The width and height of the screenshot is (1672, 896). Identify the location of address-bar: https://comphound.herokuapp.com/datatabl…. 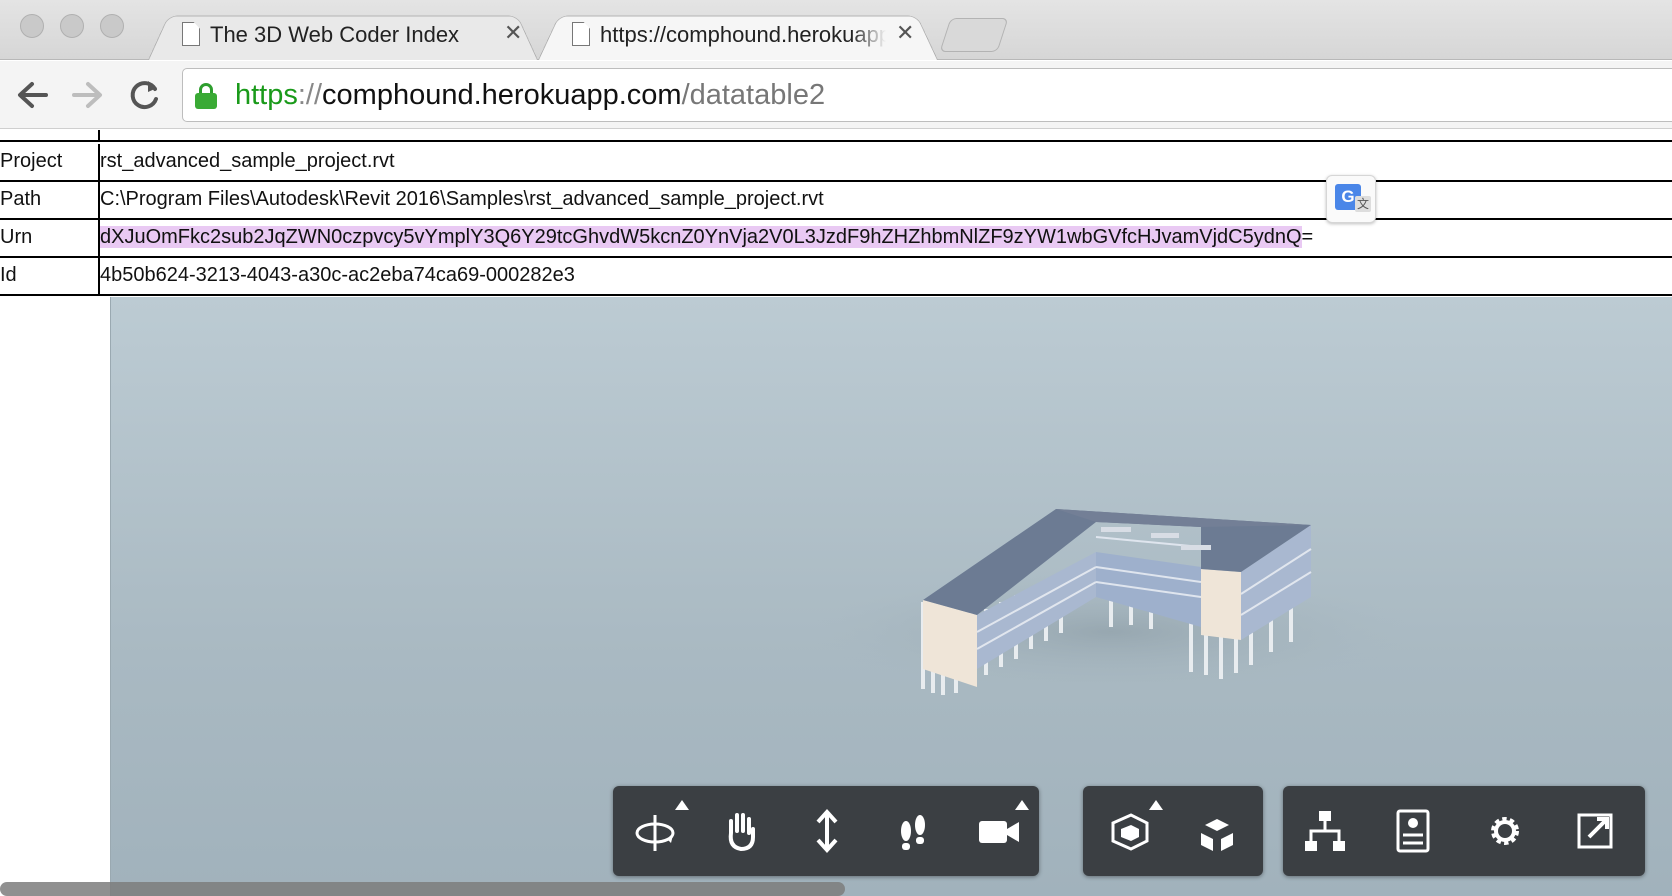
(927, 95).